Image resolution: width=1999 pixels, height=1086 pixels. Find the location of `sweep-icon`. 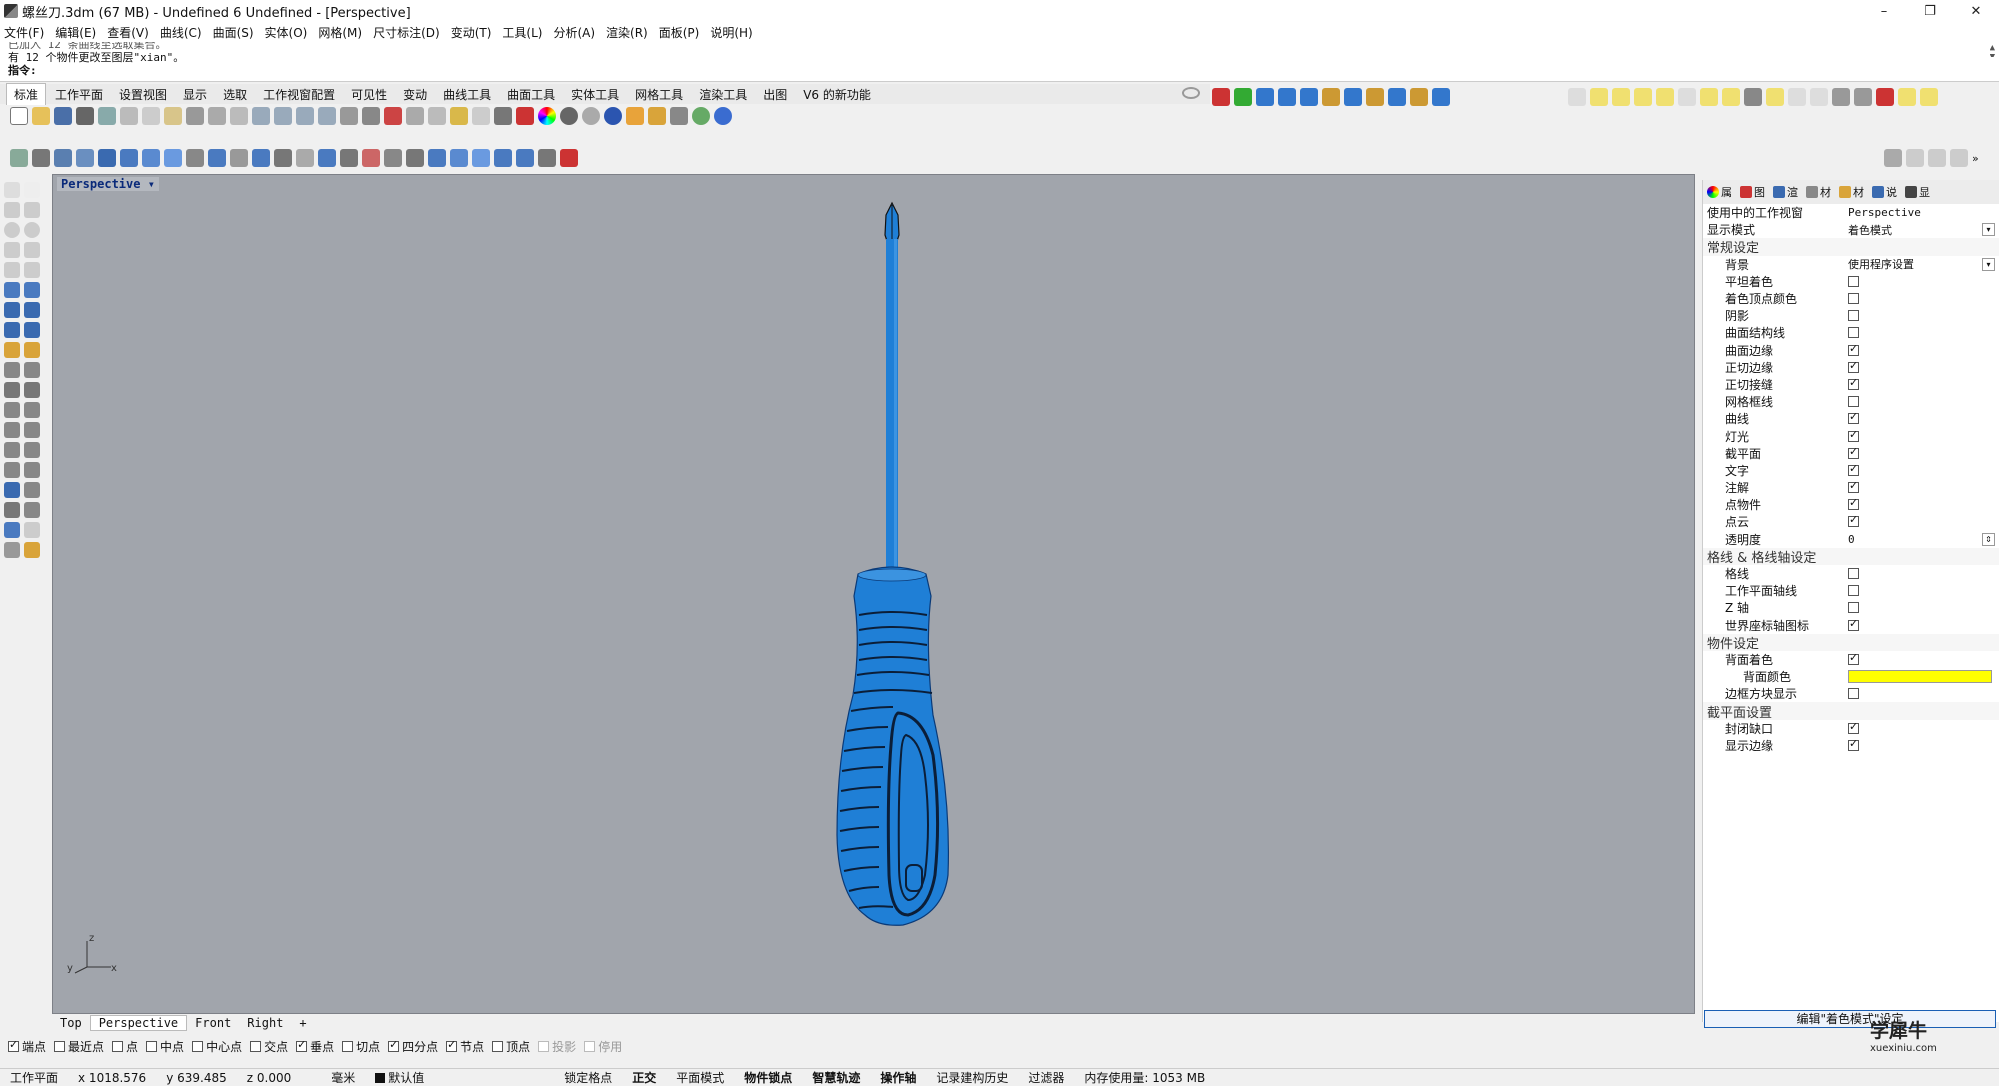

sweep-icon is located at coordinates (173, 158).